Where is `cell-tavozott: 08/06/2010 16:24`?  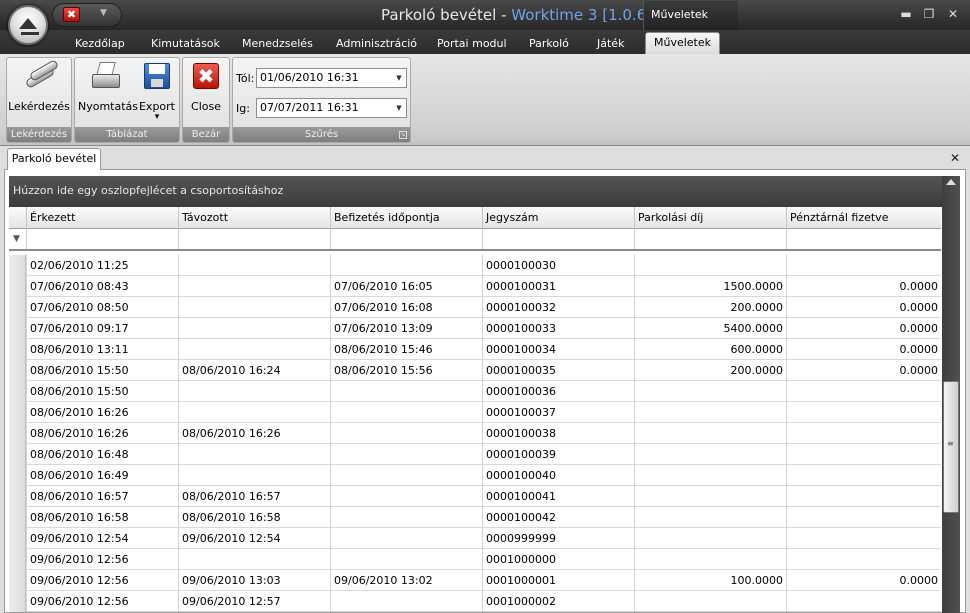 cell-tavozott: 08/06/2010 16:24 is located at coordinates (254, 370).